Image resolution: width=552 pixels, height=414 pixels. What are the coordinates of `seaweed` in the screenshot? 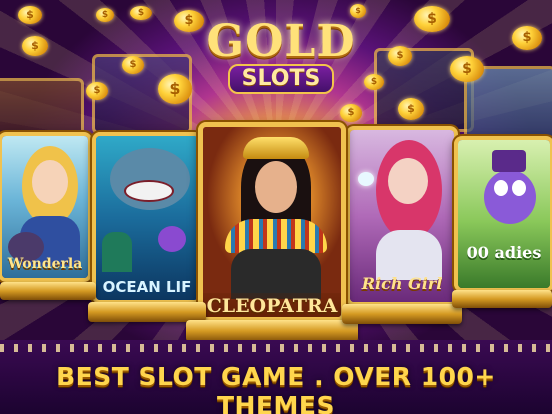 It's located at (117, 252).